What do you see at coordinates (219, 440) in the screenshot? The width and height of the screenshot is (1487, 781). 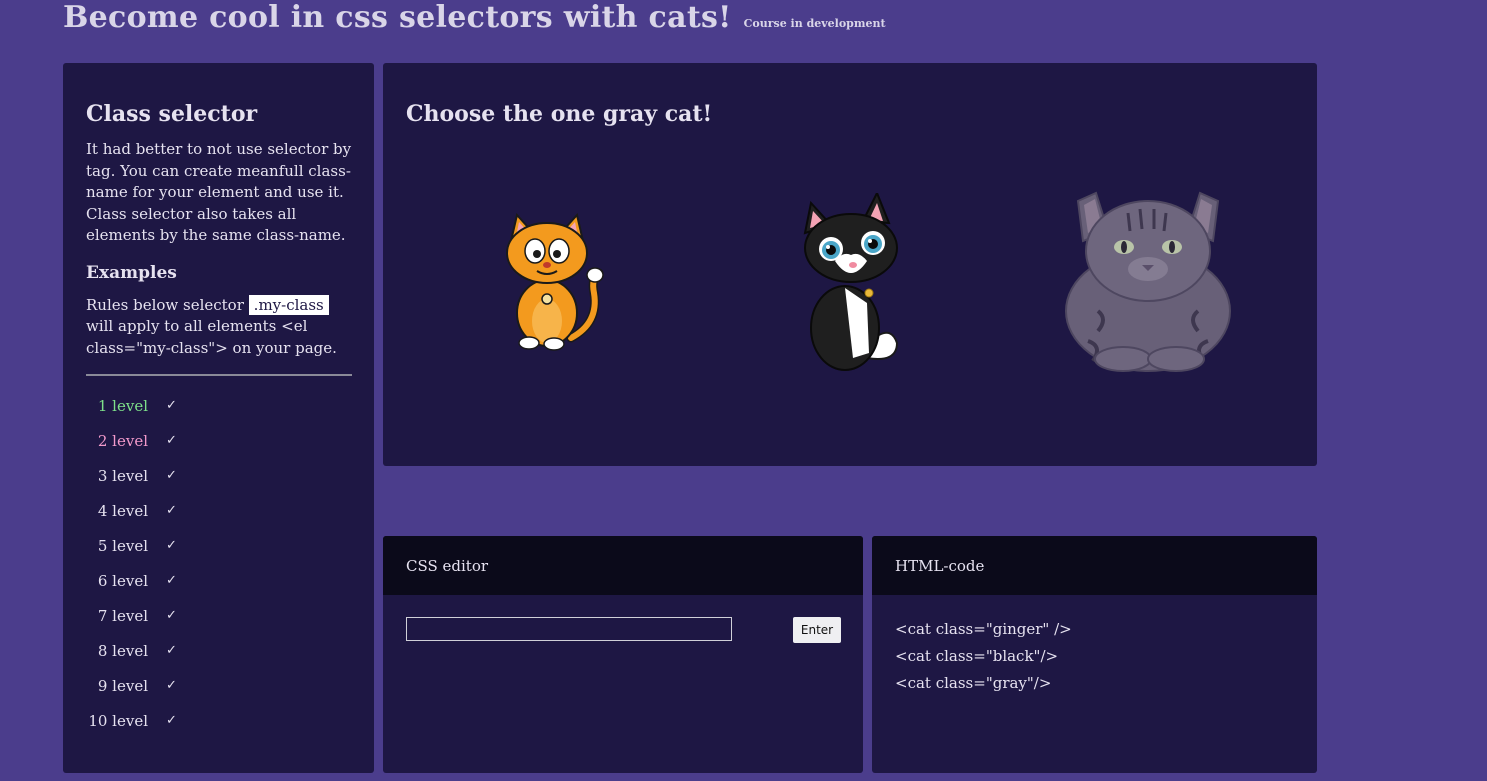 I see `level-item: 2 level ✓` at bounding box center [219, 440].